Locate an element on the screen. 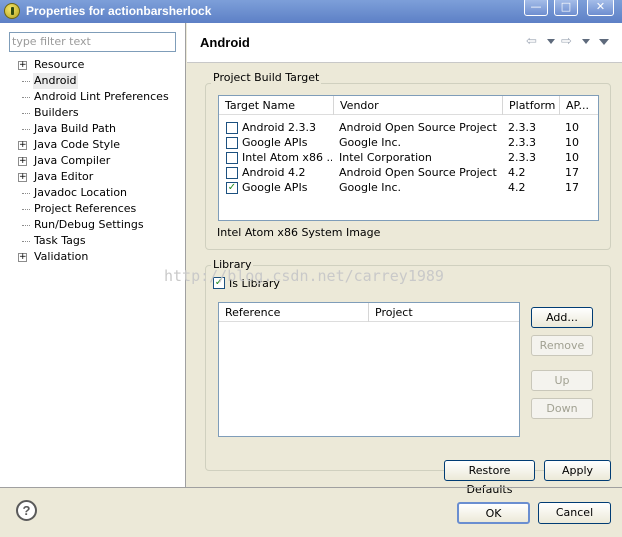  forward-dropdown-icon is located at coordinates (586, 41).